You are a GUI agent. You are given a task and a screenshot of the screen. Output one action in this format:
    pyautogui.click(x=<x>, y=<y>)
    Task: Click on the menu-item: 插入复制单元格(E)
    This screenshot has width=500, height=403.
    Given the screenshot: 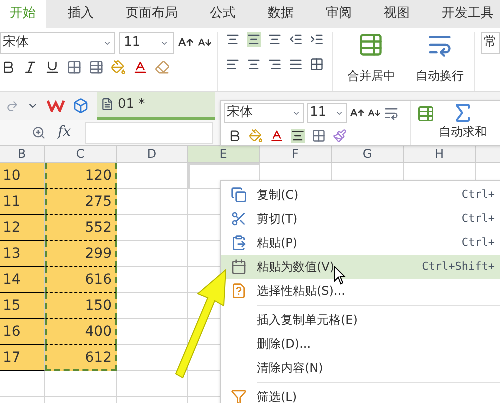 What is the action you would take?
    pyautogui.click(x=360, y=320)
    